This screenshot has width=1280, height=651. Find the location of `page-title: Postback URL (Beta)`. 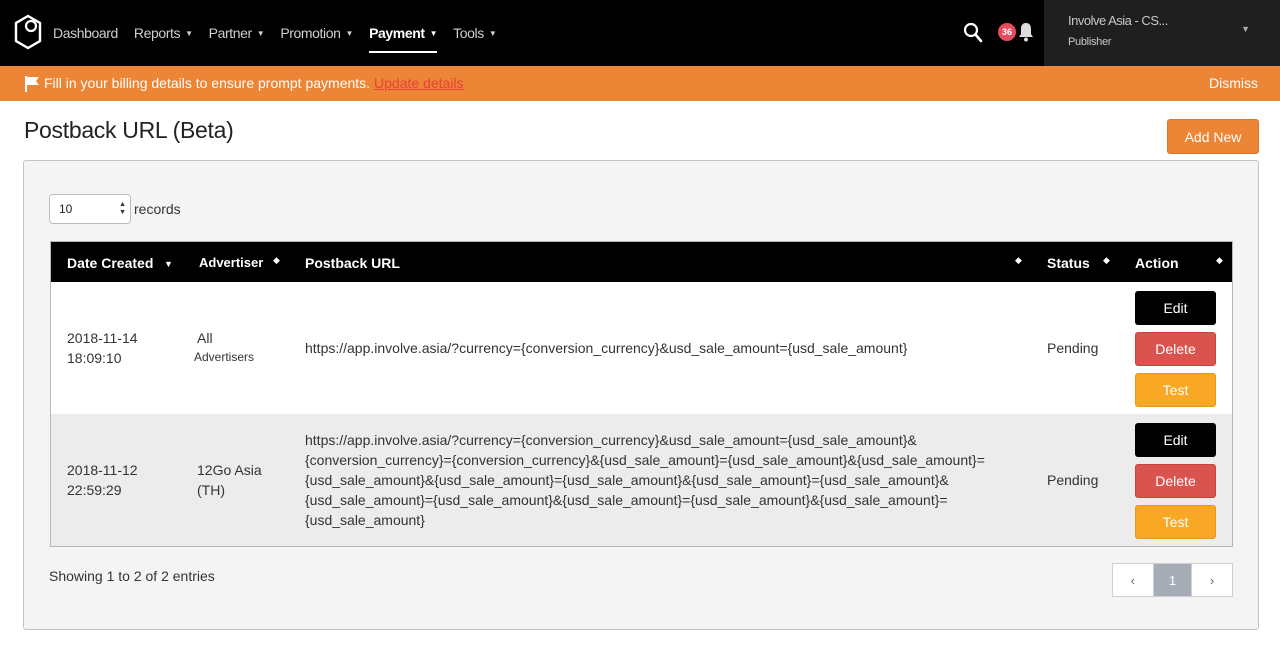

page-title: Postback URL (Beta) is located at coordinates (129, 130).